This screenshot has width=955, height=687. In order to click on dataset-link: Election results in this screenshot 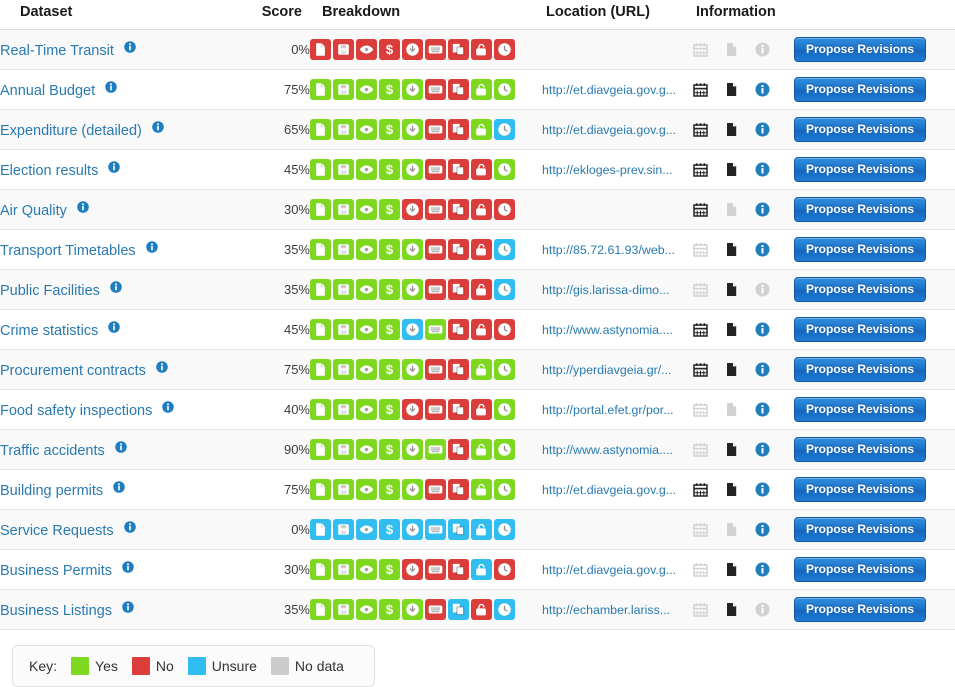, I will do `click(49, 171)`.